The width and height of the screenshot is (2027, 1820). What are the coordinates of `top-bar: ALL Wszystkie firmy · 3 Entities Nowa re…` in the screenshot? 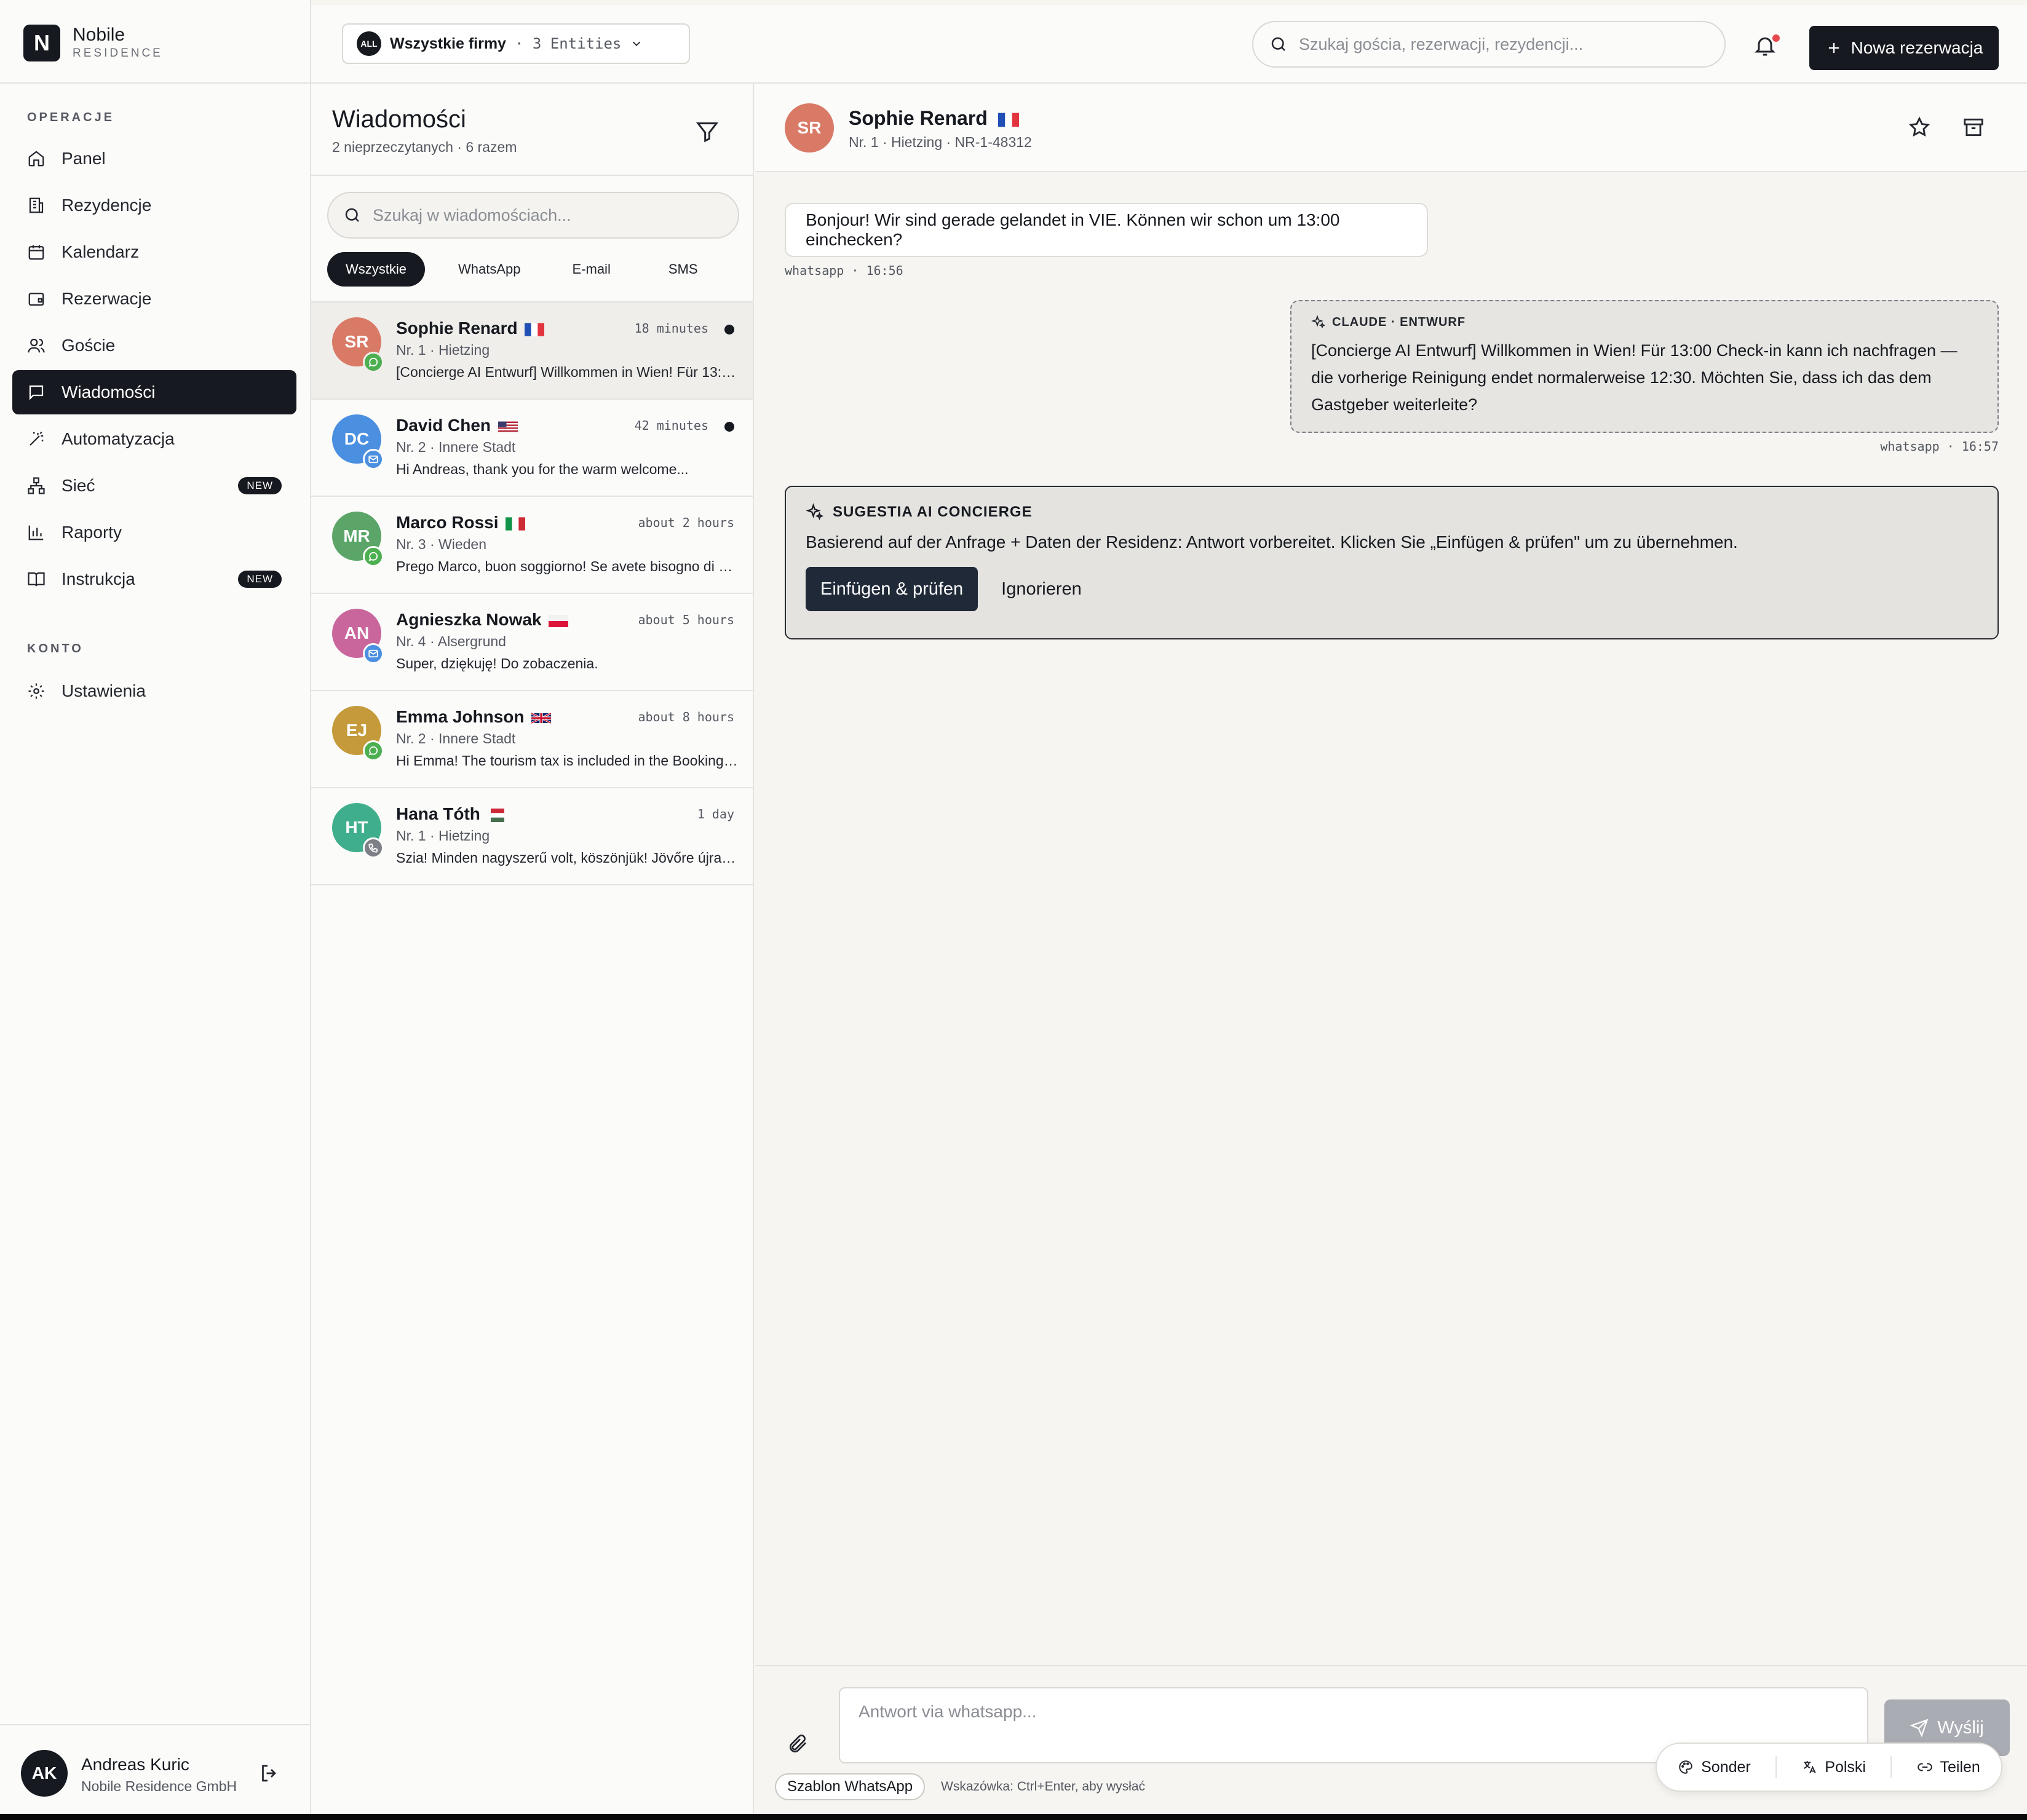 It's located at (1169, 42).